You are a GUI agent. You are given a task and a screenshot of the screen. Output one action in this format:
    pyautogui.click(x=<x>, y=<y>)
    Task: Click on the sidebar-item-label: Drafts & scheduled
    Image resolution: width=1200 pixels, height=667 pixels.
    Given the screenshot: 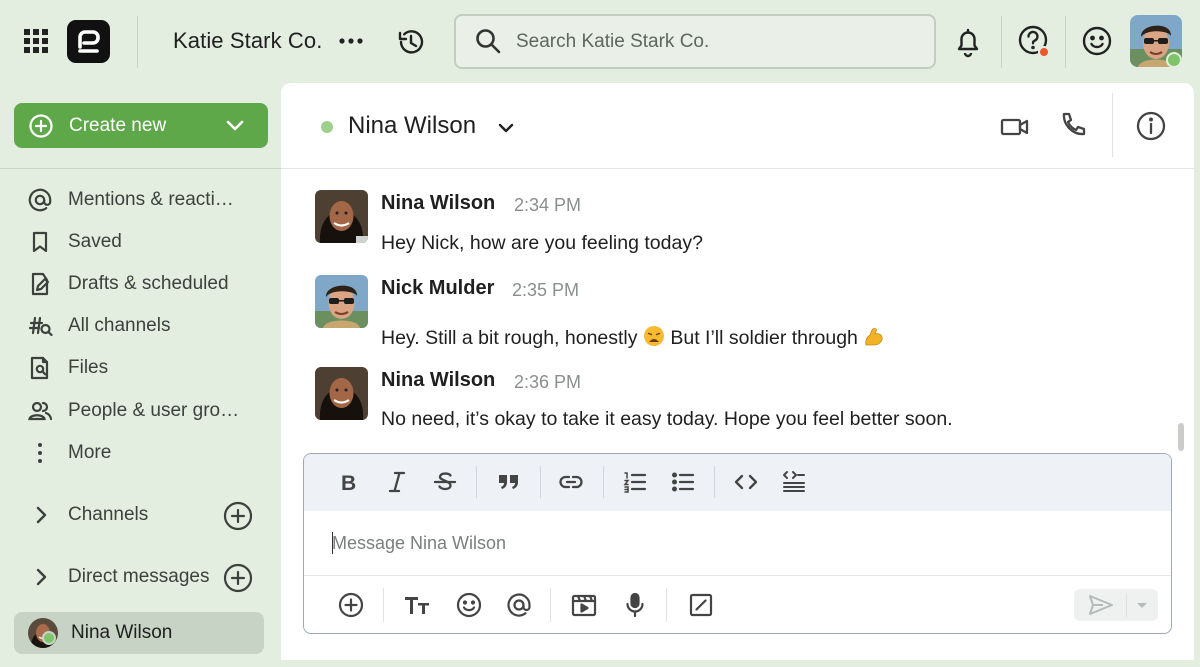 What is the action you would take?
    pyautogui.click(x=148, y=283)
    